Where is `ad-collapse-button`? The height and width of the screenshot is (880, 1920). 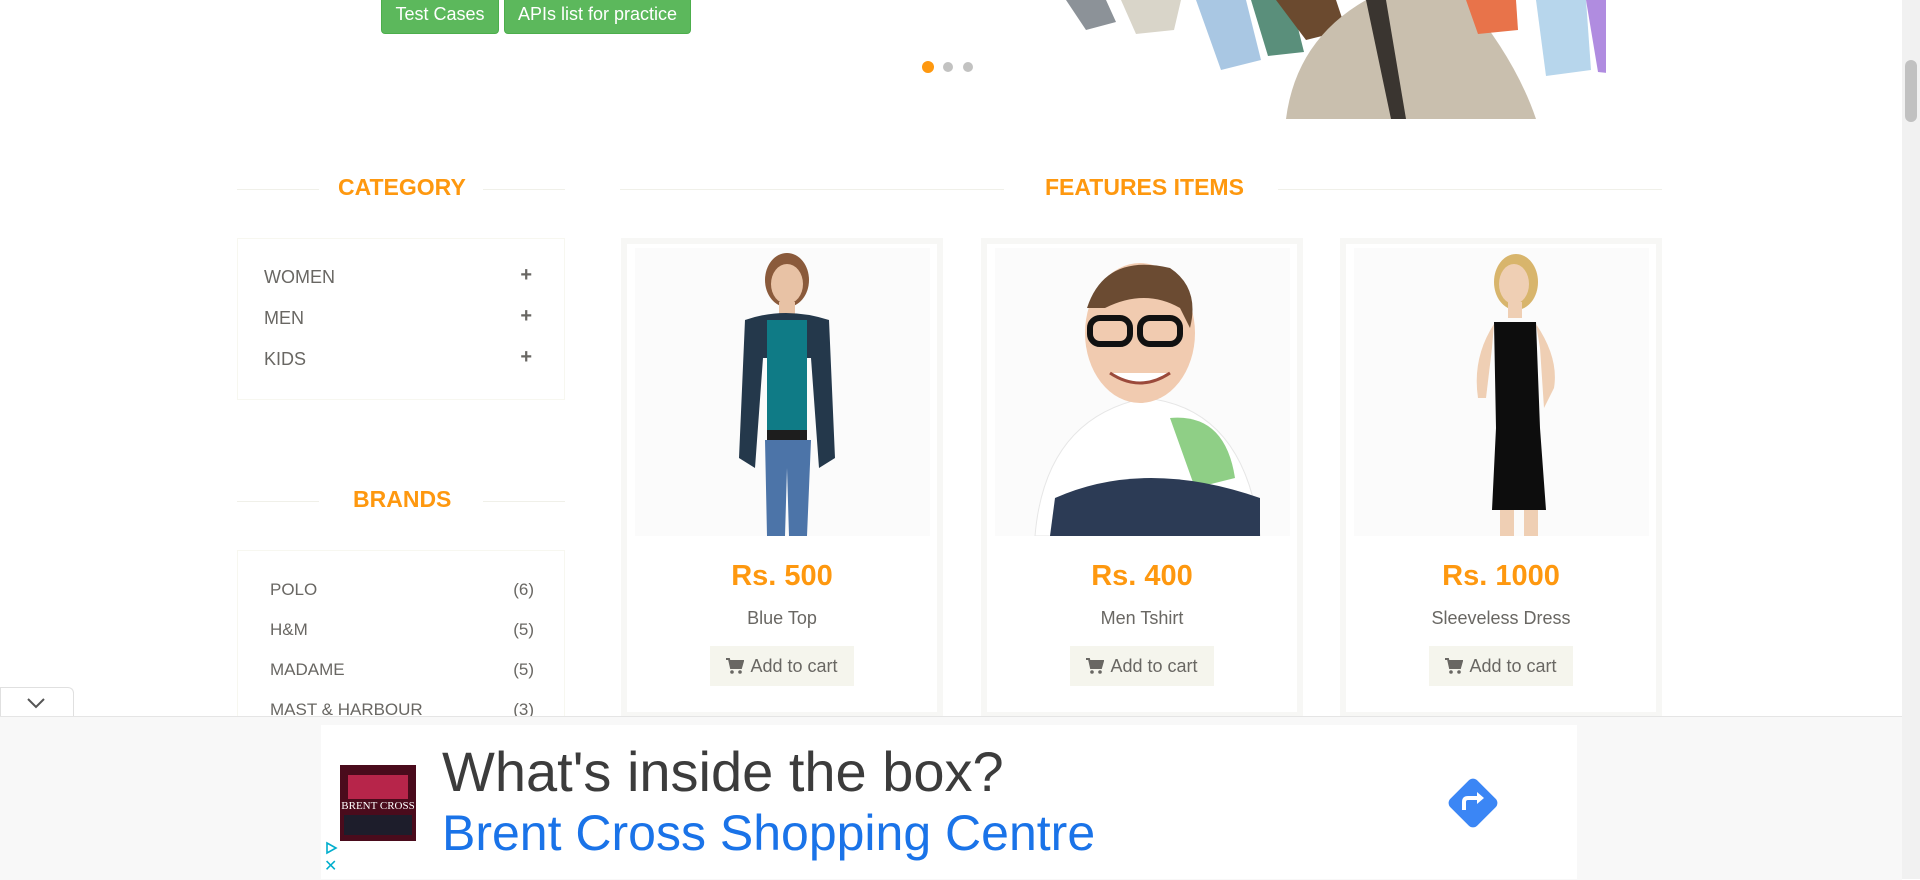 ad-collapse-button is located at coordinates (37, 702).